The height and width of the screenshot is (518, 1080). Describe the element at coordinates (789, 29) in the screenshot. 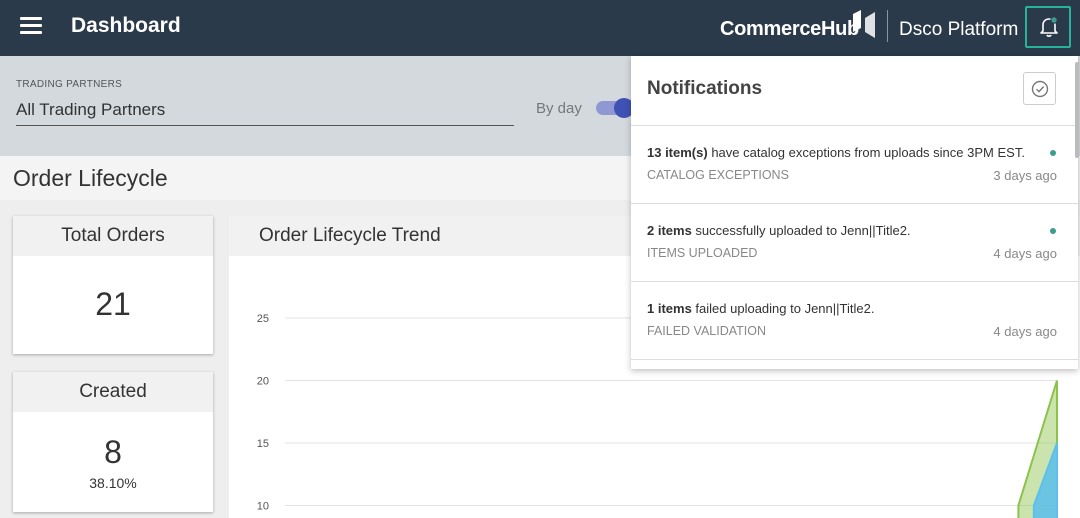

I see `brand-name: CommerceHub` at that location.